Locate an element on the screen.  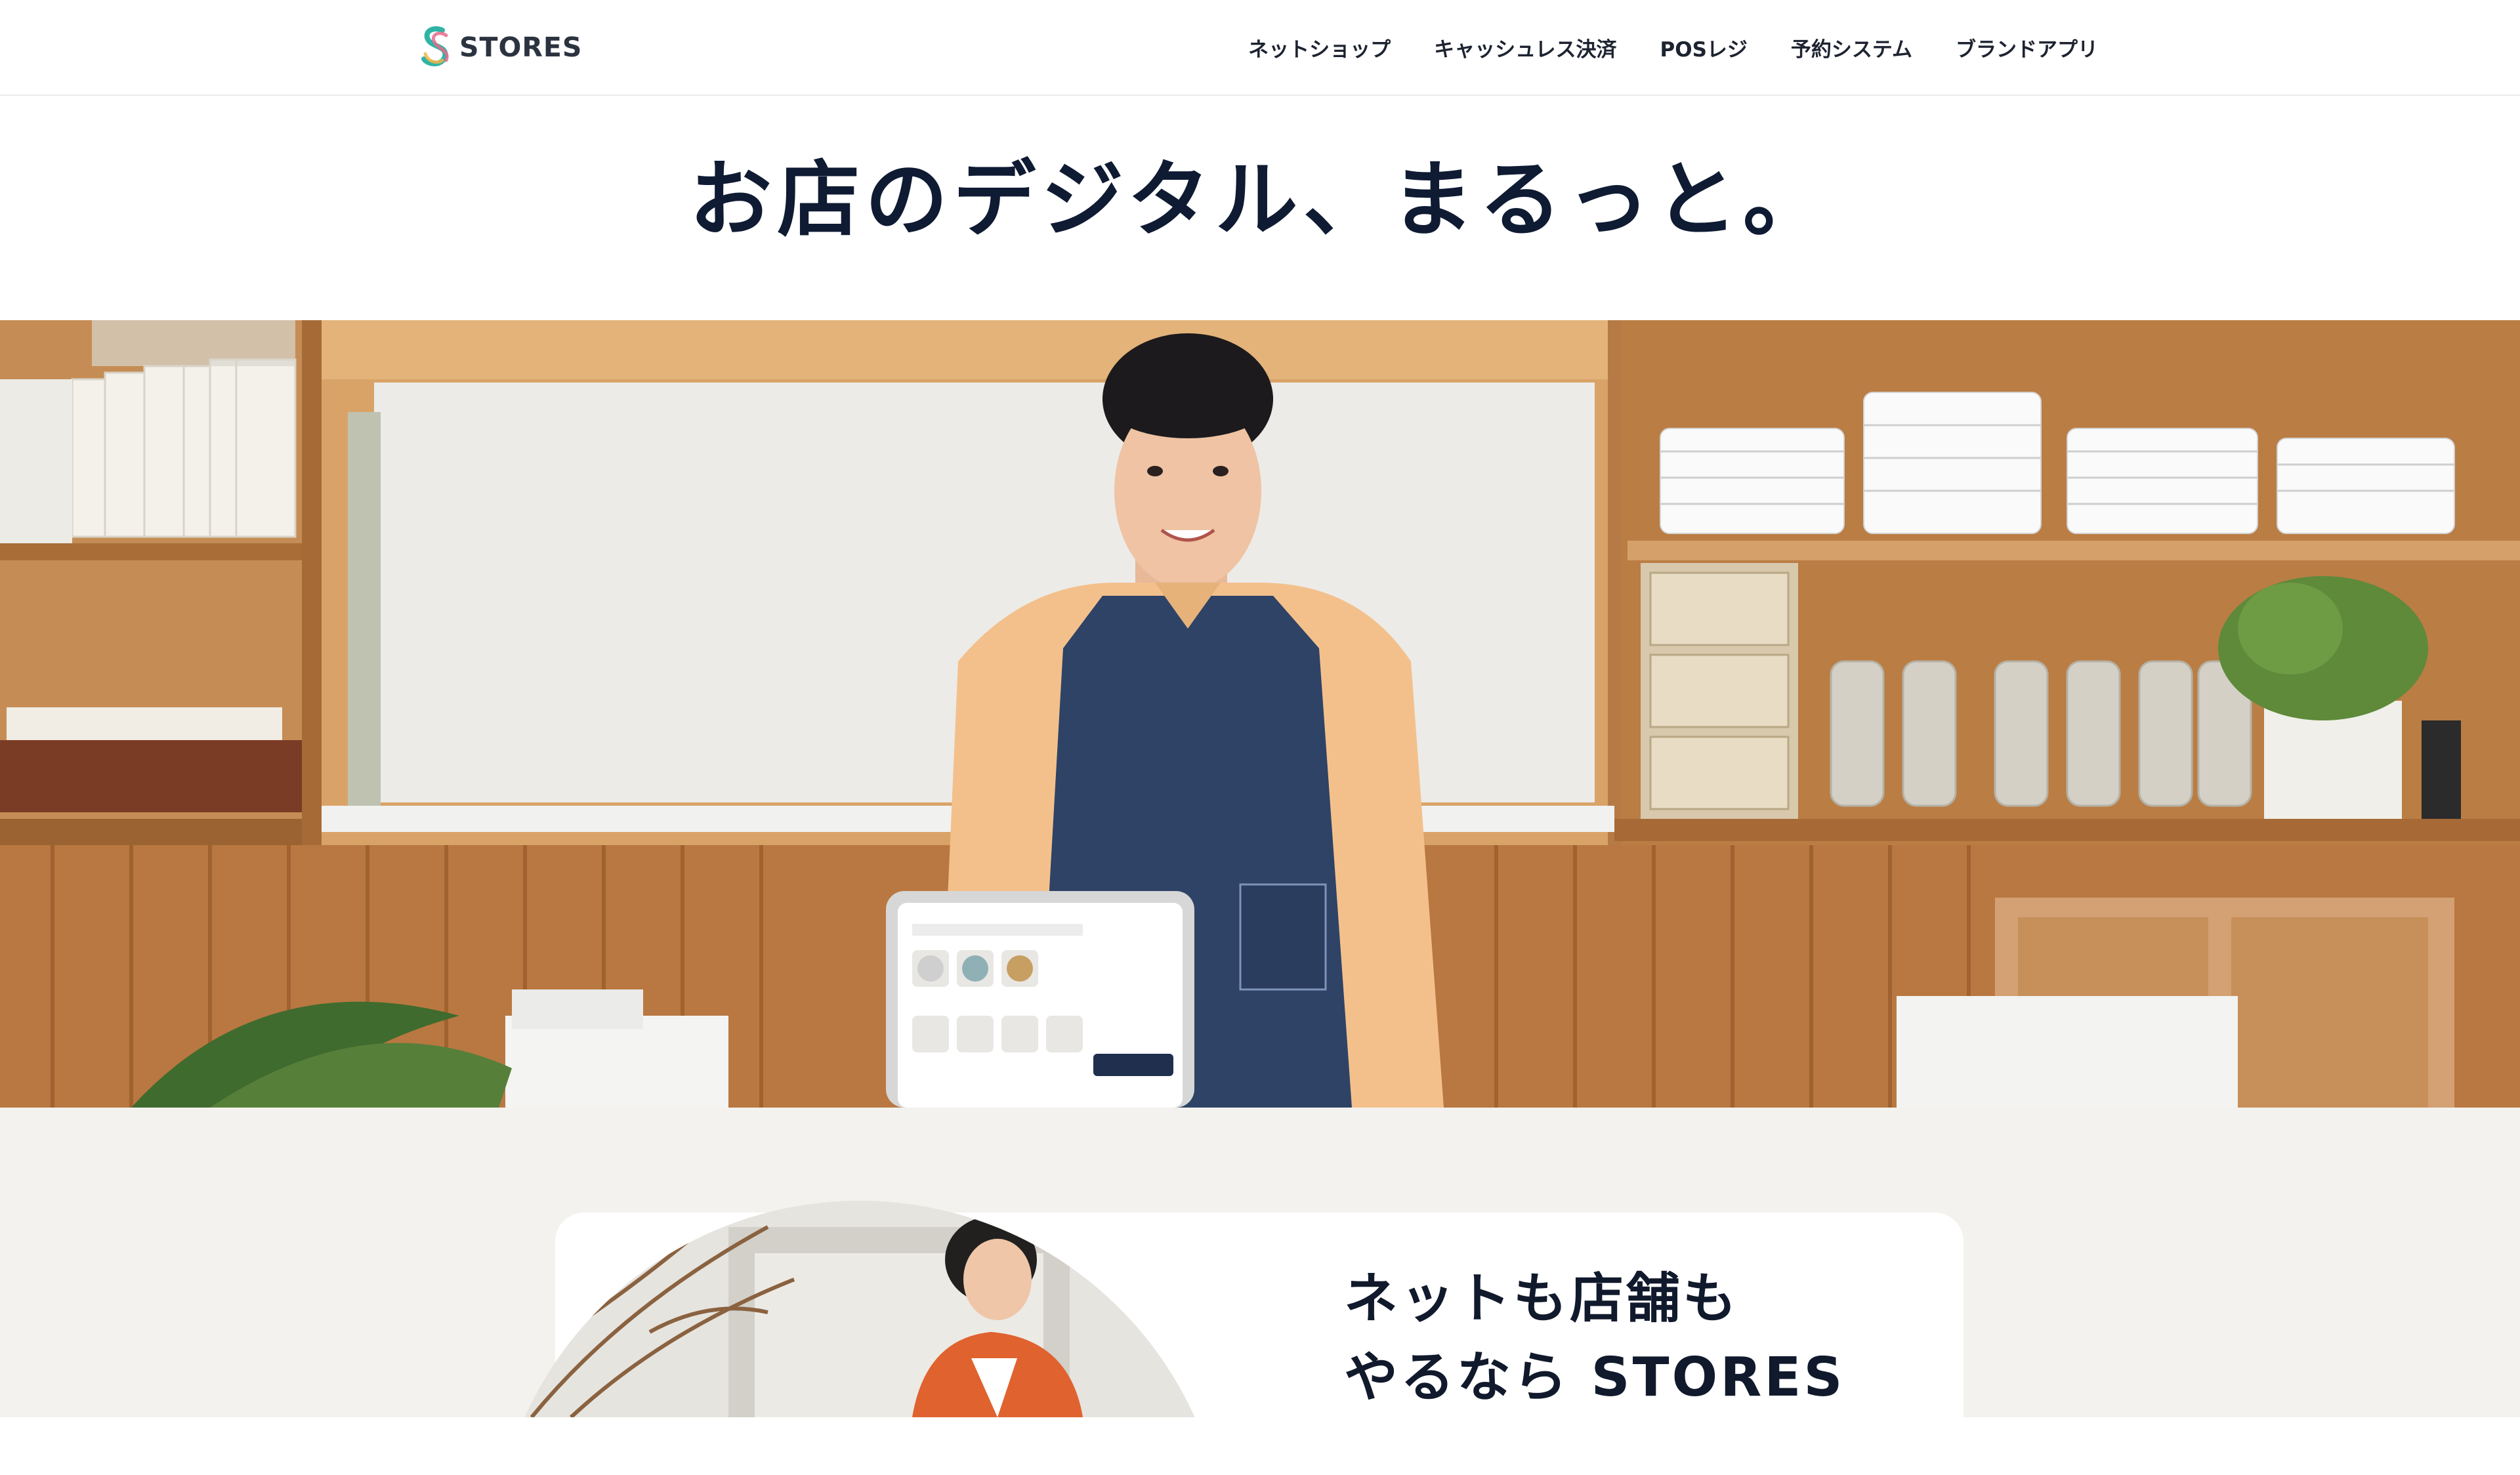
nav-item-reservation: 予約システム is located at coordinates (1851, 47).